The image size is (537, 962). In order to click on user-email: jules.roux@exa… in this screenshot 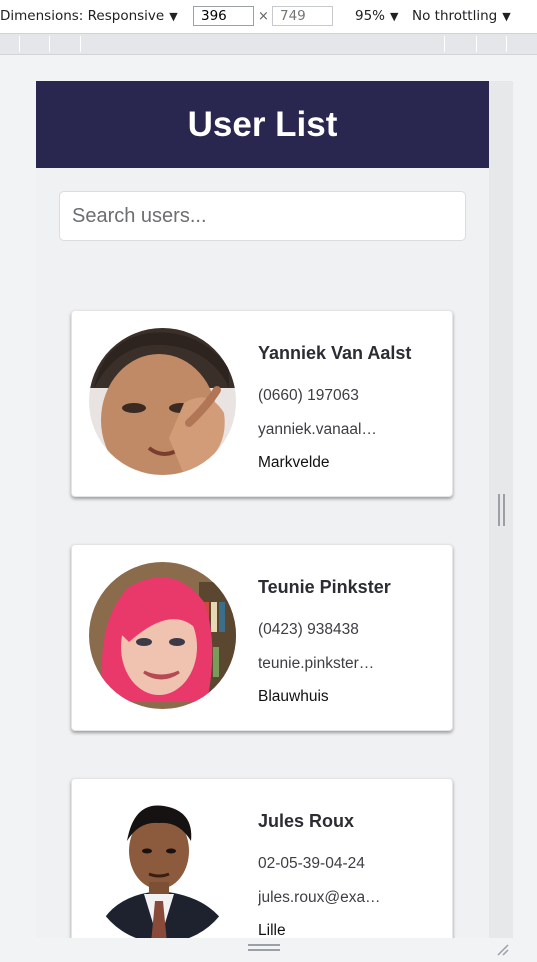, I will do `click(319, 897)`.